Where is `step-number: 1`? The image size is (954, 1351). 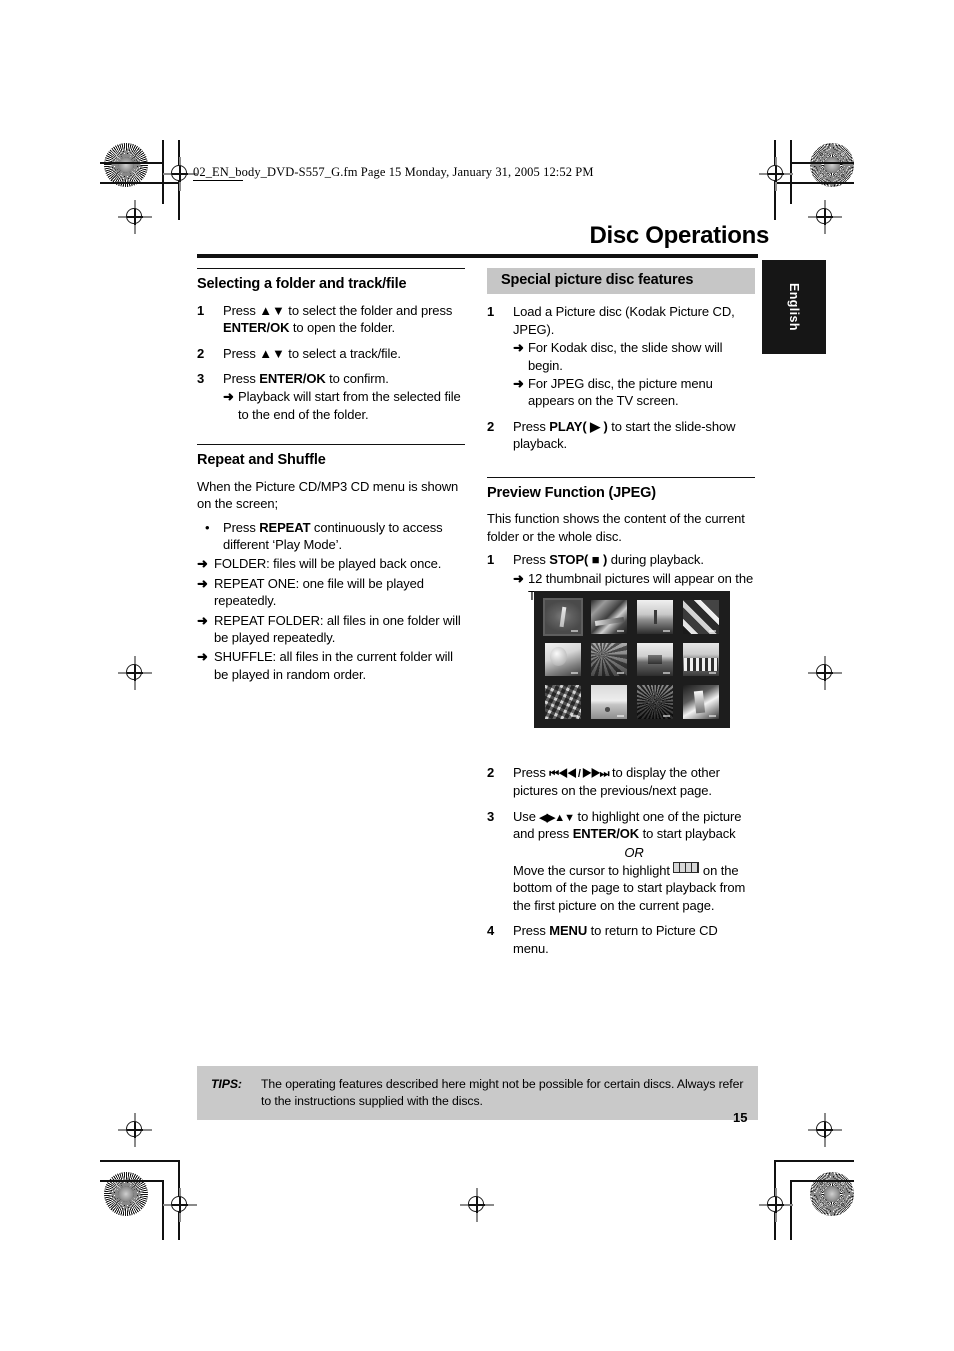
step-number: 1 is located at coordinates (491, 560).